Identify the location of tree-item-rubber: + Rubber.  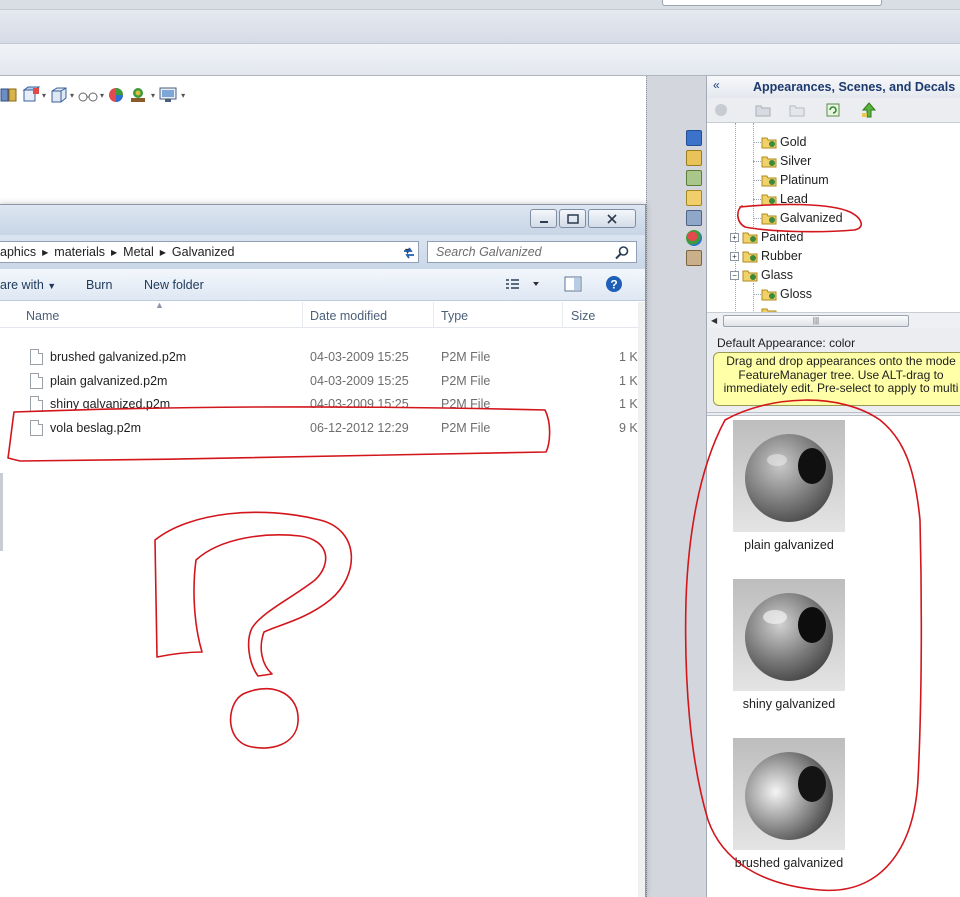
(766, 256).